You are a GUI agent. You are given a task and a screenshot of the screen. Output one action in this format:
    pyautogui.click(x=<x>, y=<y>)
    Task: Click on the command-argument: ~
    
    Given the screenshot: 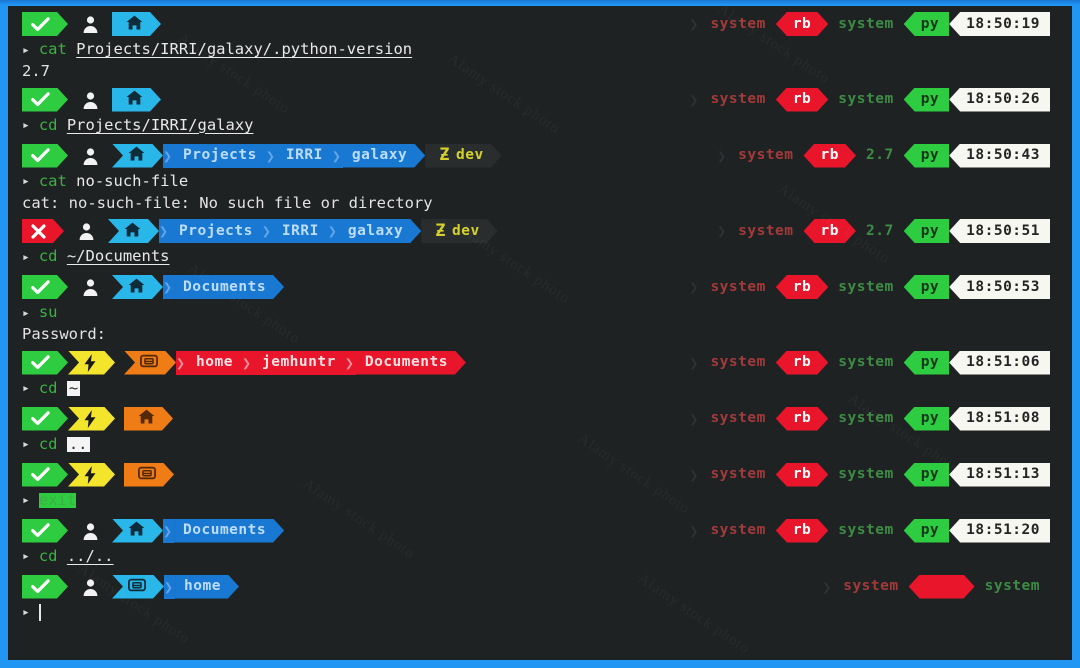 What is the action you would take?
    pyautogui.click(x=73, y=387)
    